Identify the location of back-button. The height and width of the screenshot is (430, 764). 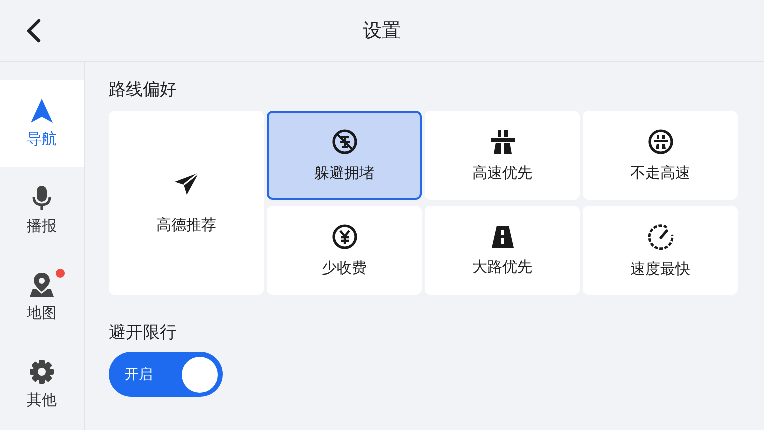
(34, 31).